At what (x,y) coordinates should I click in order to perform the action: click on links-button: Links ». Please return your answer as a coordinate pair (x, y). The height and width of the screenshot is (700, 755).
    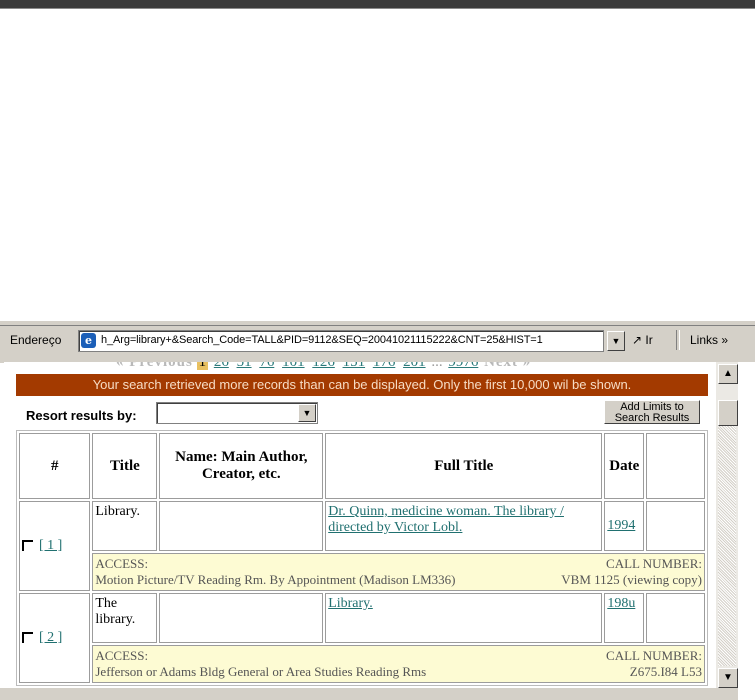
    Looking at the image, I should click on (709, 340).